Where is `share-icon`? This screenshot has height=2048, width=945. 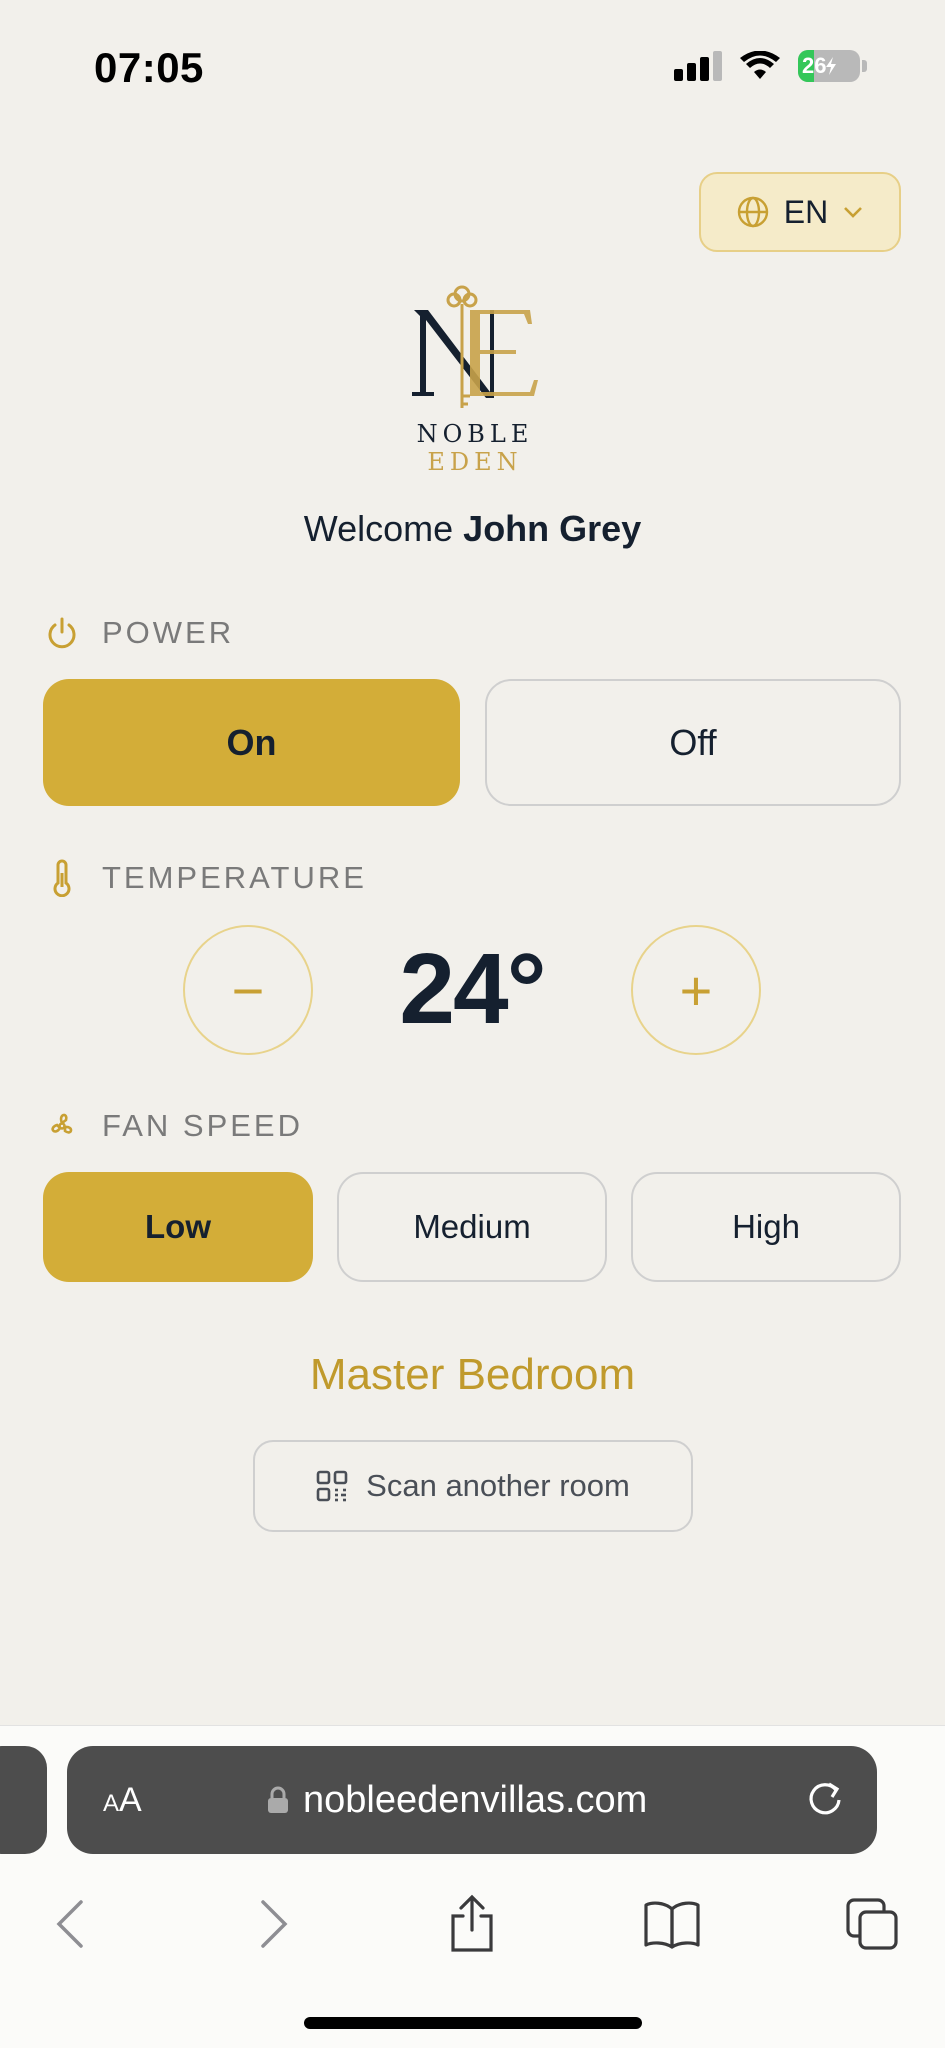
share-icon is located at coordinates (472, 1923).